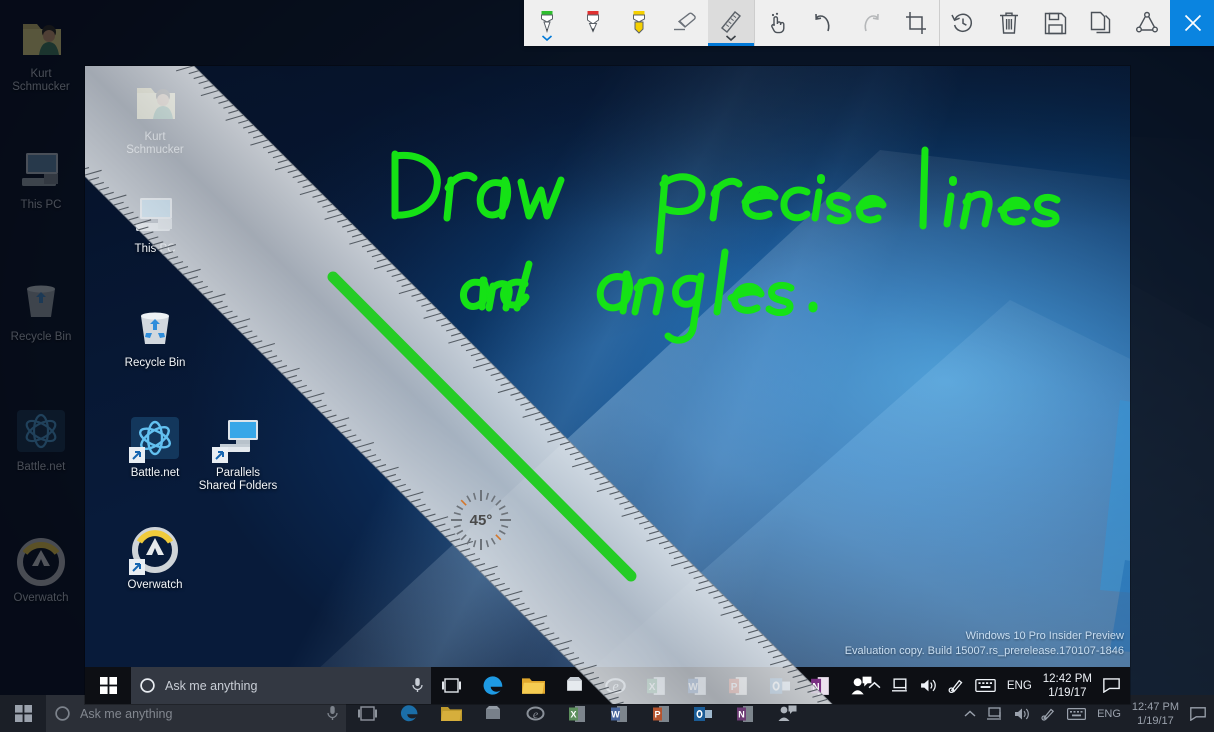  Describe the element at coordinates (615, 714) in the screenshot. I see `svg-text: W` at that location.